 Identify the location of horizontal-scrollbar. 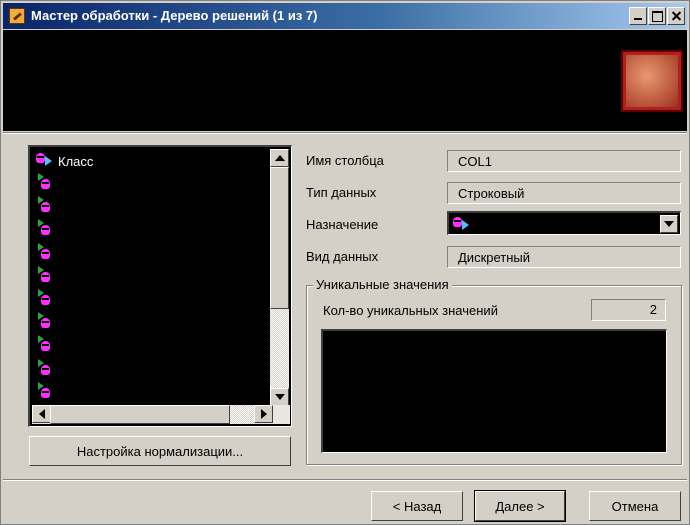
(161, 414).